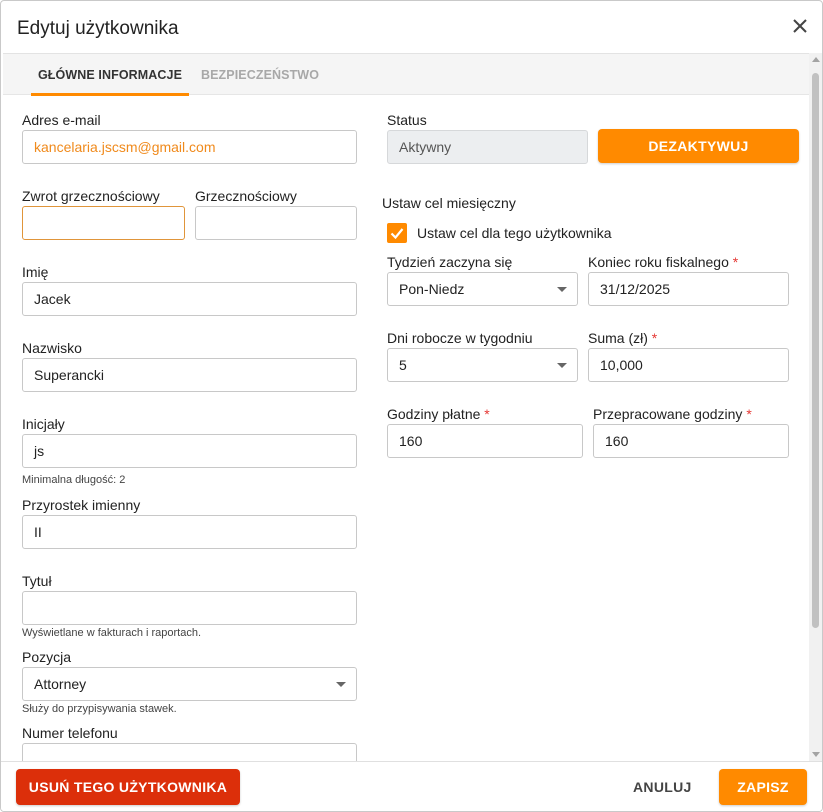 The image size is (823, 812). Describe the element at coordinates (668, 414) in the screenshot. I see `worked-hours-label-text: Przepracowane godziny` at that location.